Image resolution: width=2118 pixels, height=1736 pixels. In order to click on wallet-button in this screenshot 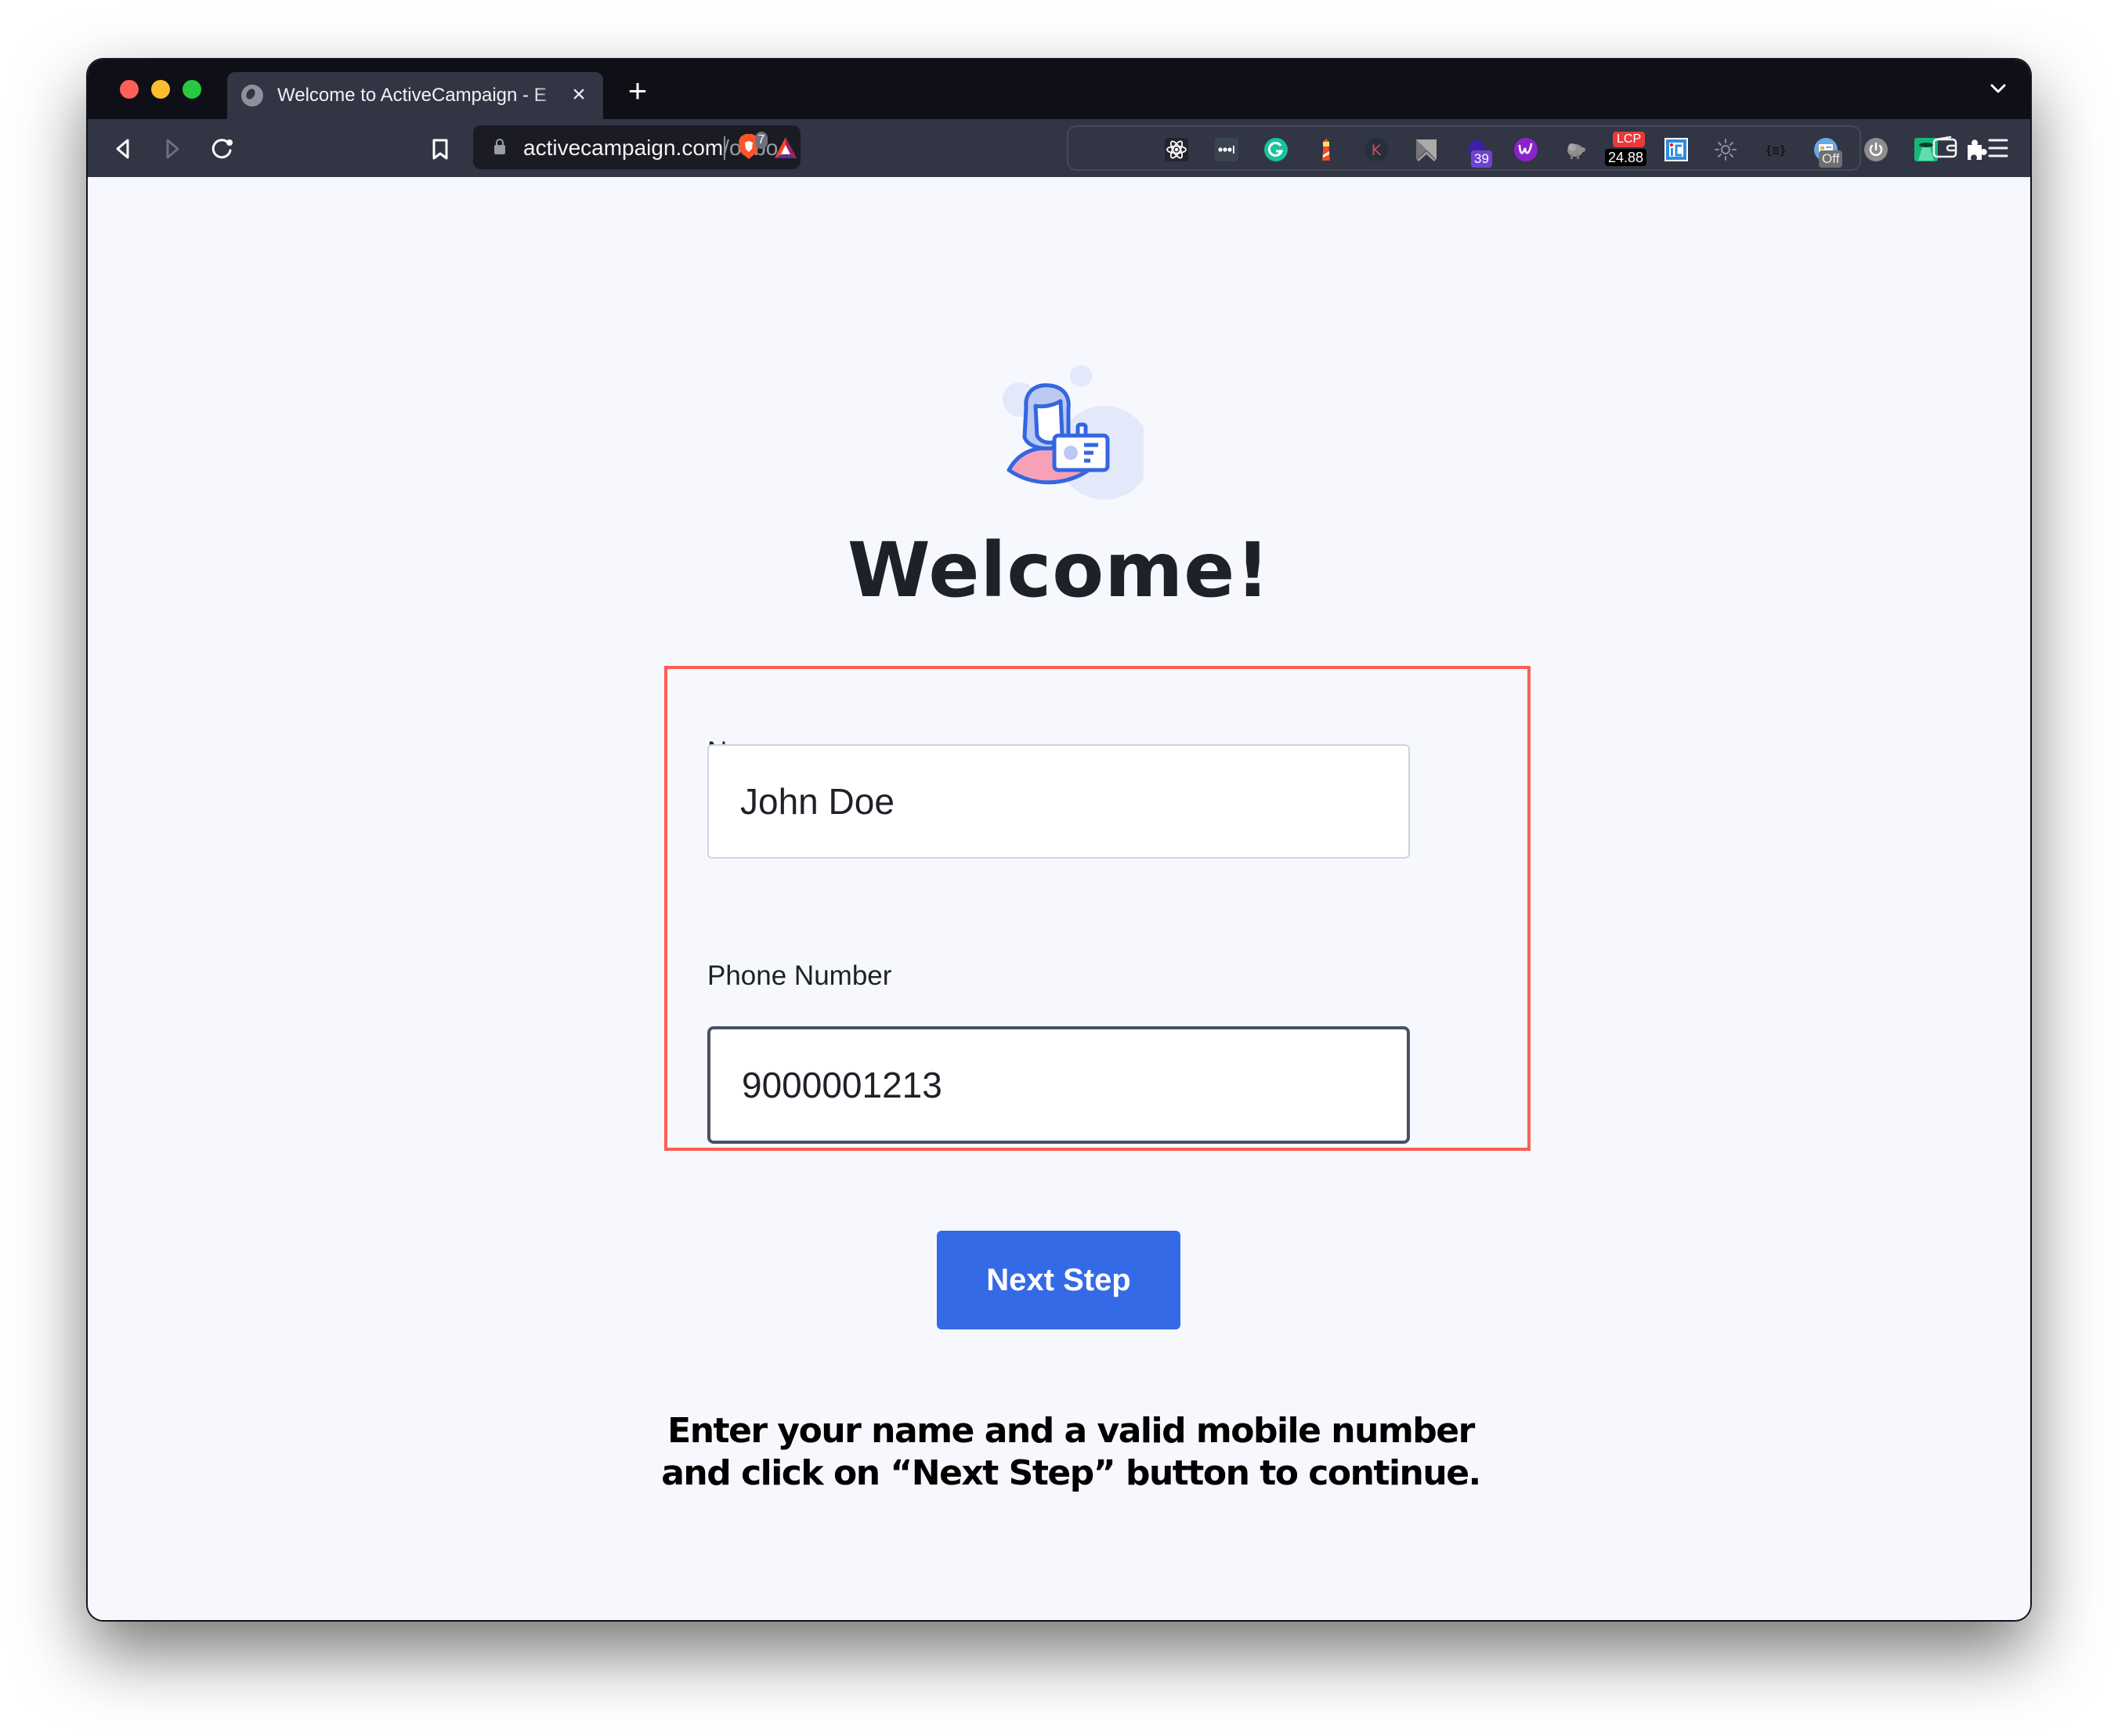, I will do `click(1945, 148)`.